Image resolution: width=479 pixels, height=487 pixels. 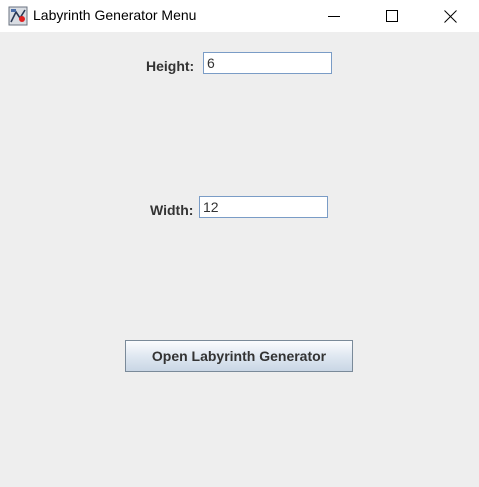 What do you see at coordinates (18, 16) in the screenshot?
I see `app-icon` at bounding box center [18, 16].